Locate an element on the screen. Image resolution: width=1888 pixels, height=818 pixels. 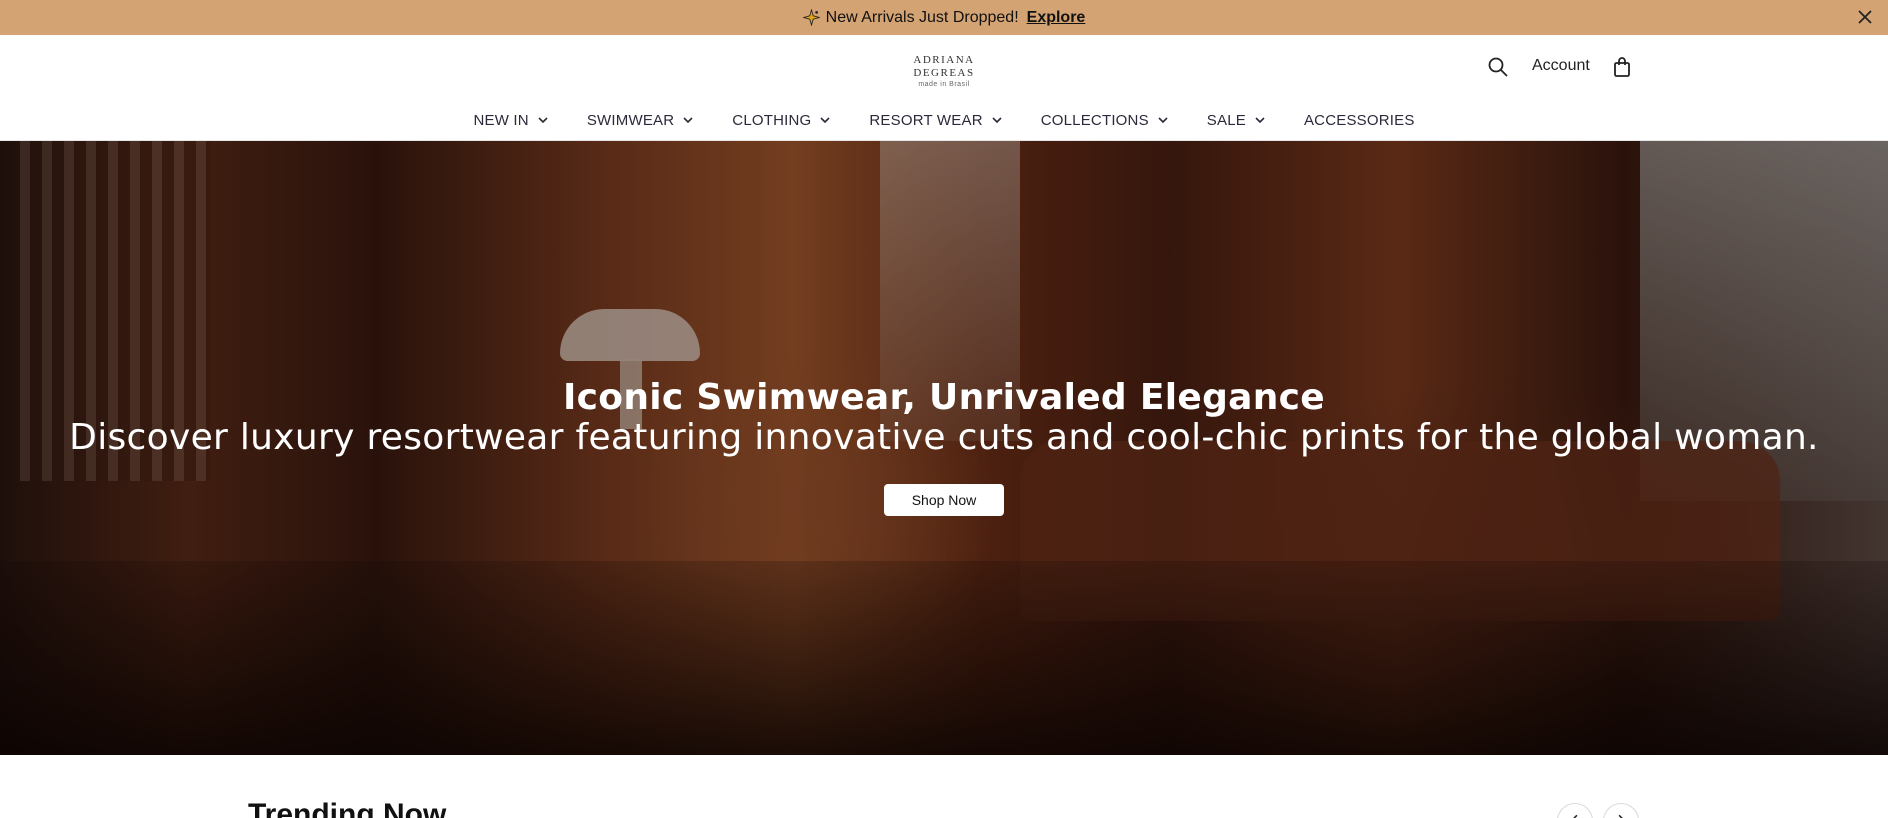
chevron-right-icon is located at coordinates (1620, 816).